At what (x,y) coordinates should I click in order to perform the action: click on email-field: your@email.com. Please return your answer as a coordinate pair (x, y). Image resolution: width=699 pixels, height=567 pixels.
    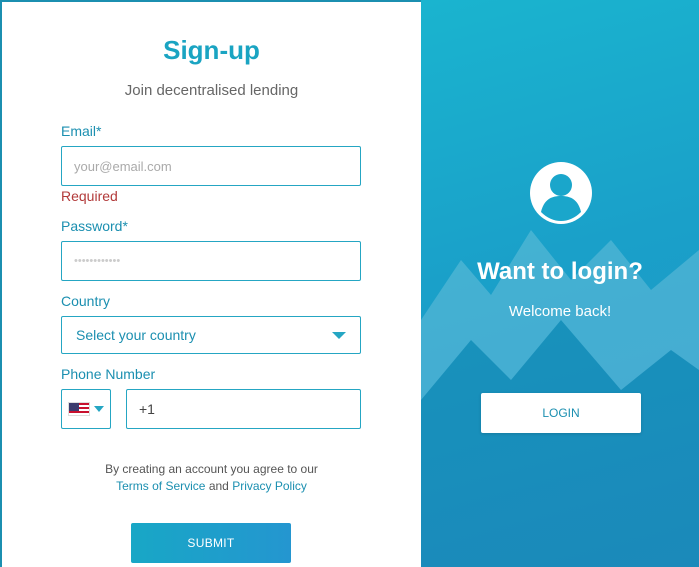
    Looking at the image, I should click on (211, 166).